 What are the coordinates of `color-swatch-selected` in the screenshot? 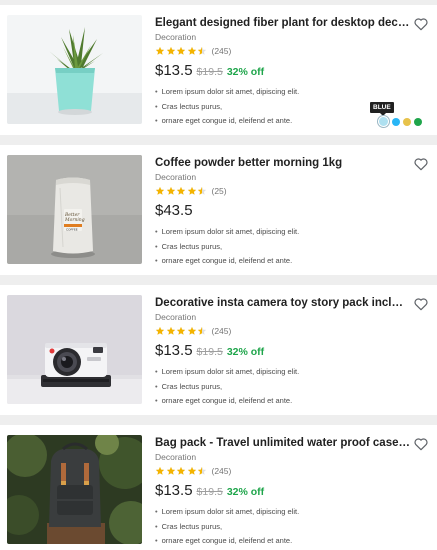 It's located at (383, 121).